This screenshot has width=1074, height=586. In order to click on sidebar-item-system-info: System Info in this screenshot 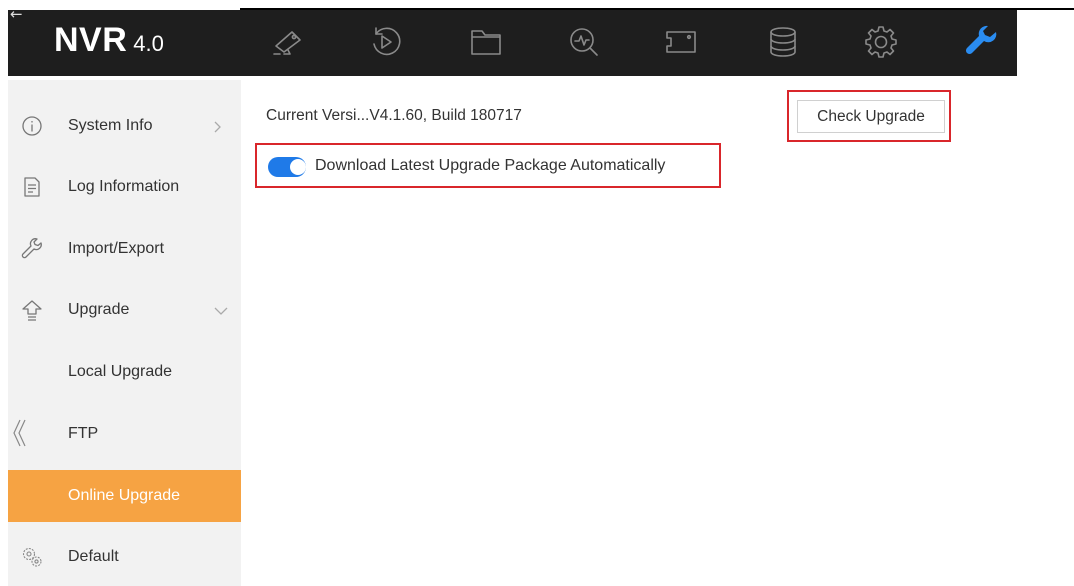, I will do `click(124, 126)`.